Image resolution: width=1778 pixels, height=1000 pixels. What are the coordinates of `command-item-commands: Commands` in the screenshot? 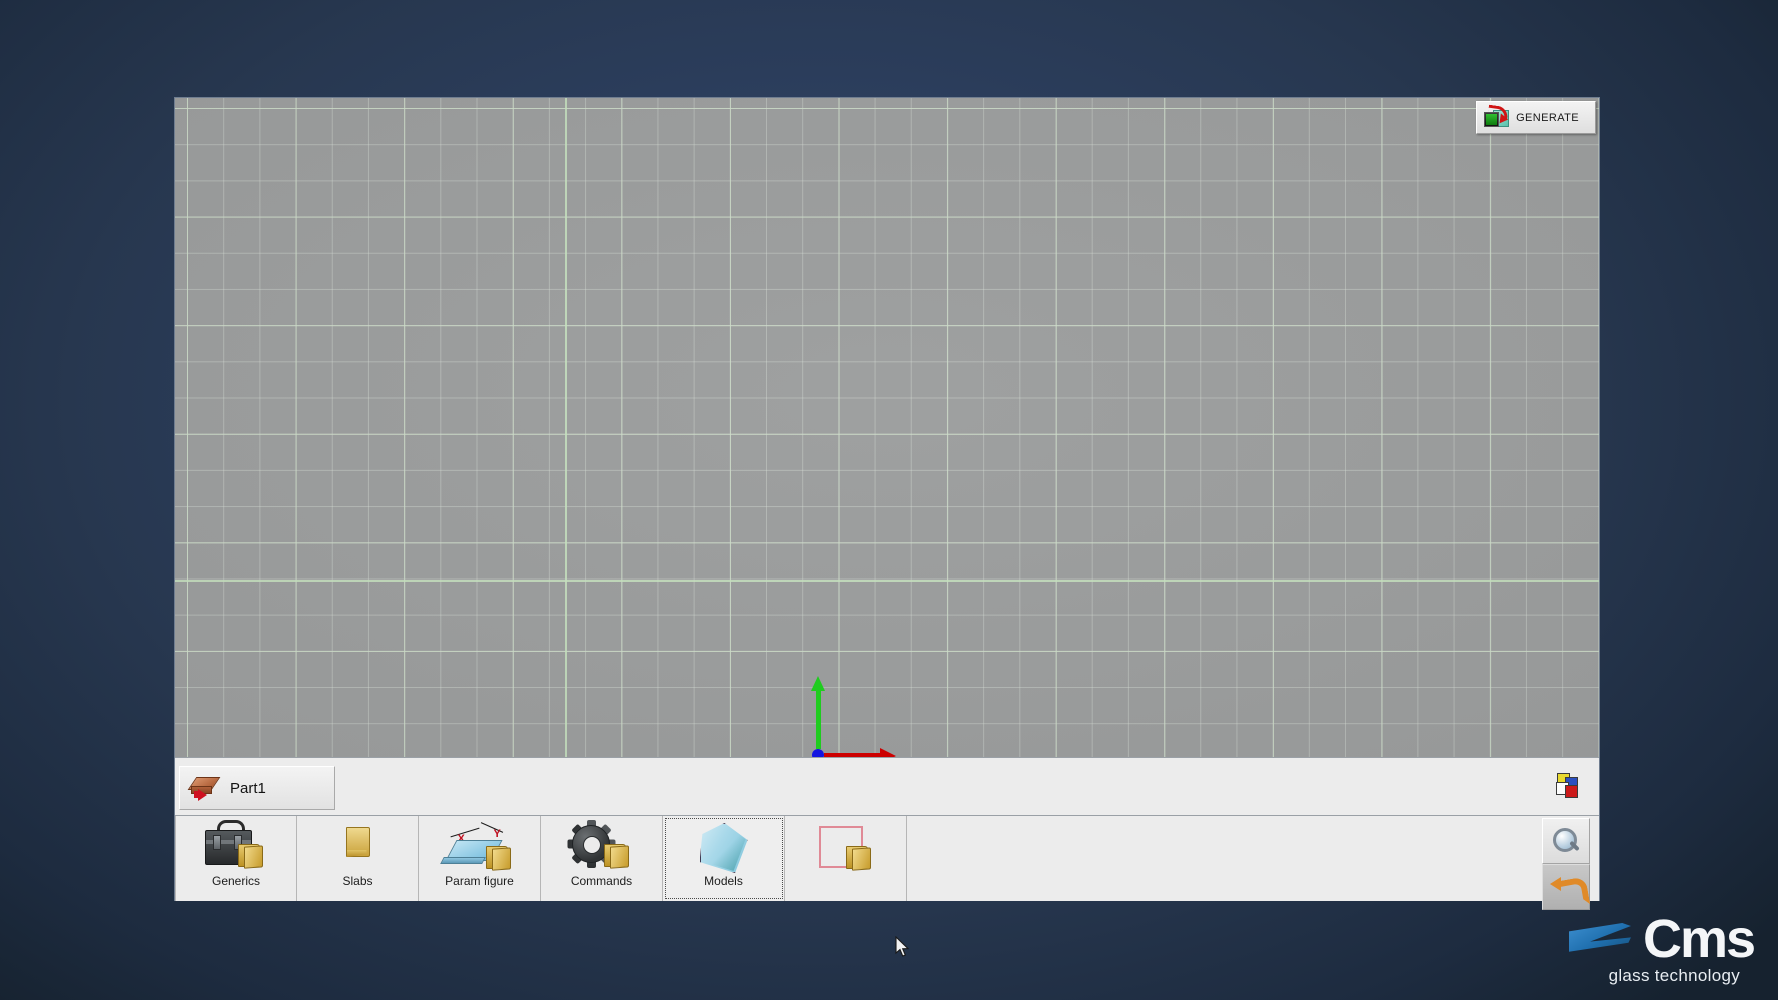 It's located at (602, 858).